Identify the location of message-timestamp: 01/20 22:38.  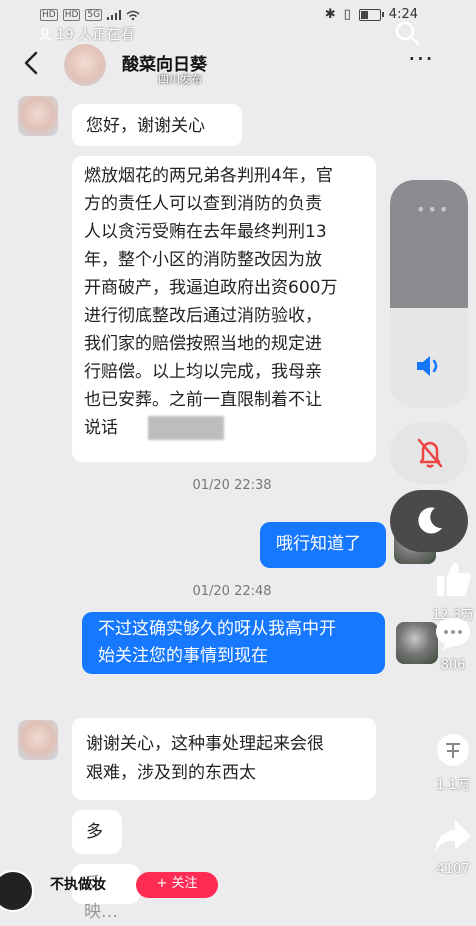
(232, 485).